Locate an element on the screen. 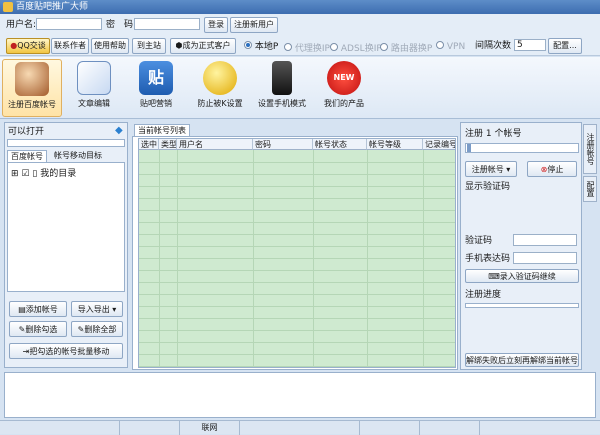 This screenshot has width=600, height=435. app-icon is located at coordinates (8, 7).